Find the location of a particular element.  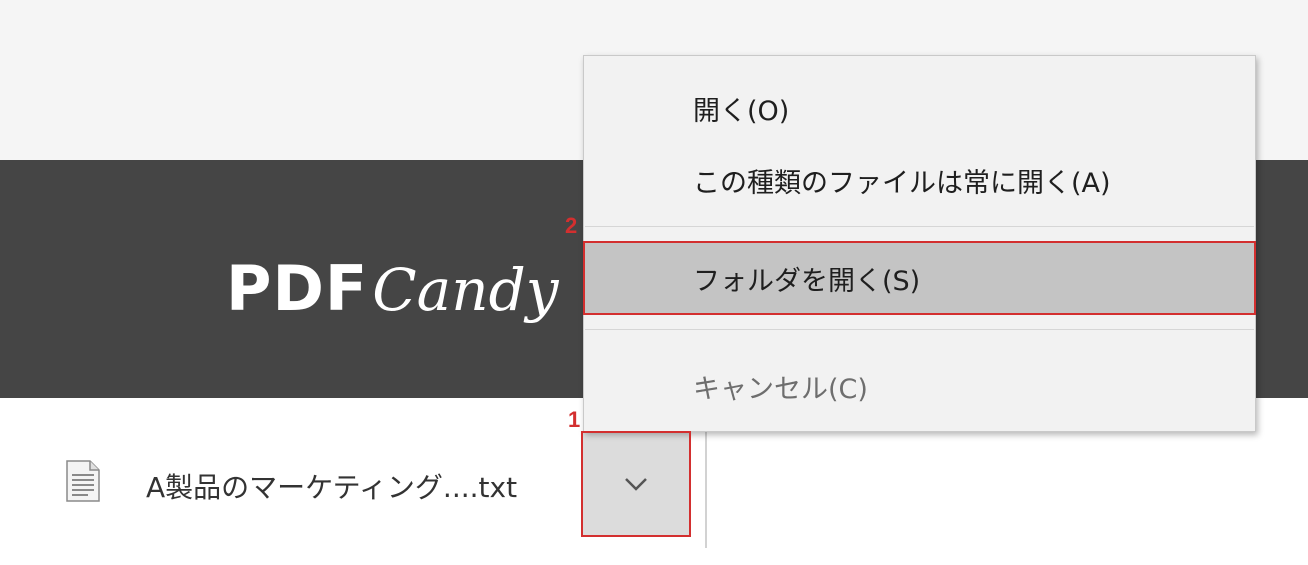

text-file-icon is located at coordinates (83, 481).